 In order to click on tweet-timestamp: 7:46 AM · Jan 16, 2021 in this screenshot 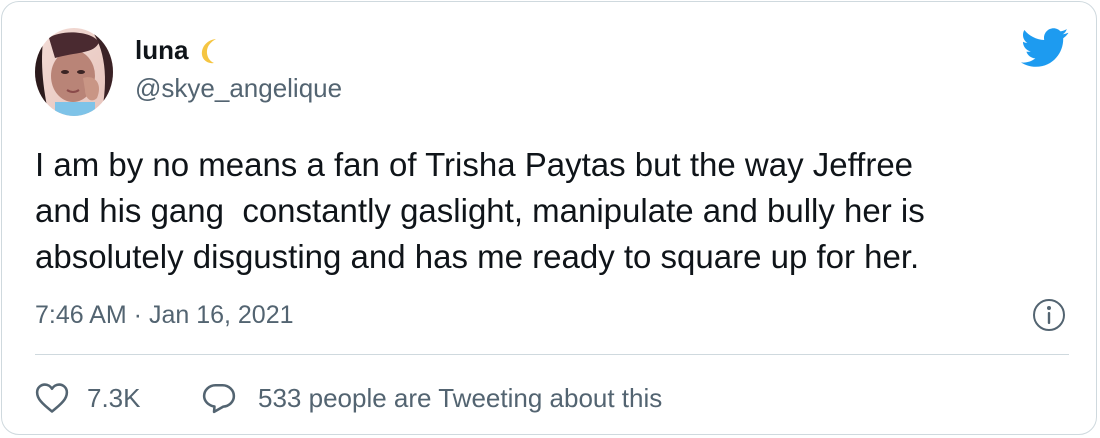, I will do `click(164, 315)`.